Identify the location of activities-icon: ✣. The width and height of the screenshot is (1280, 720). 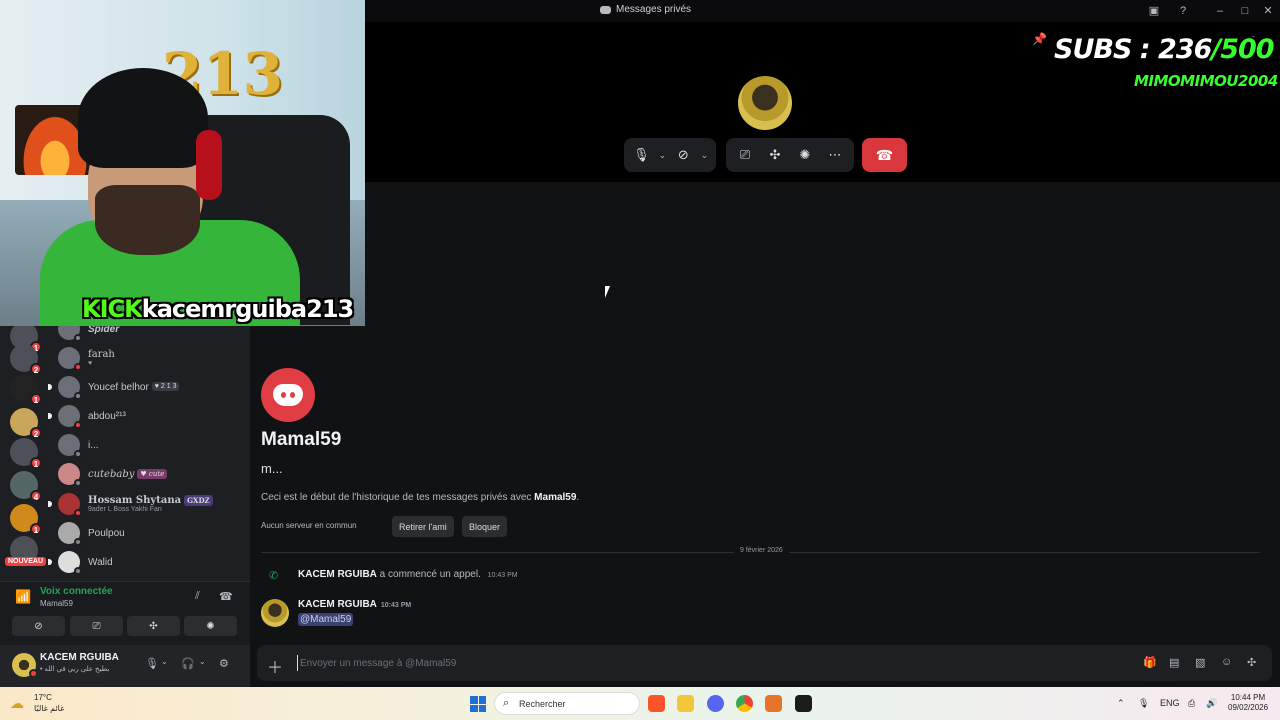
(775, 155).